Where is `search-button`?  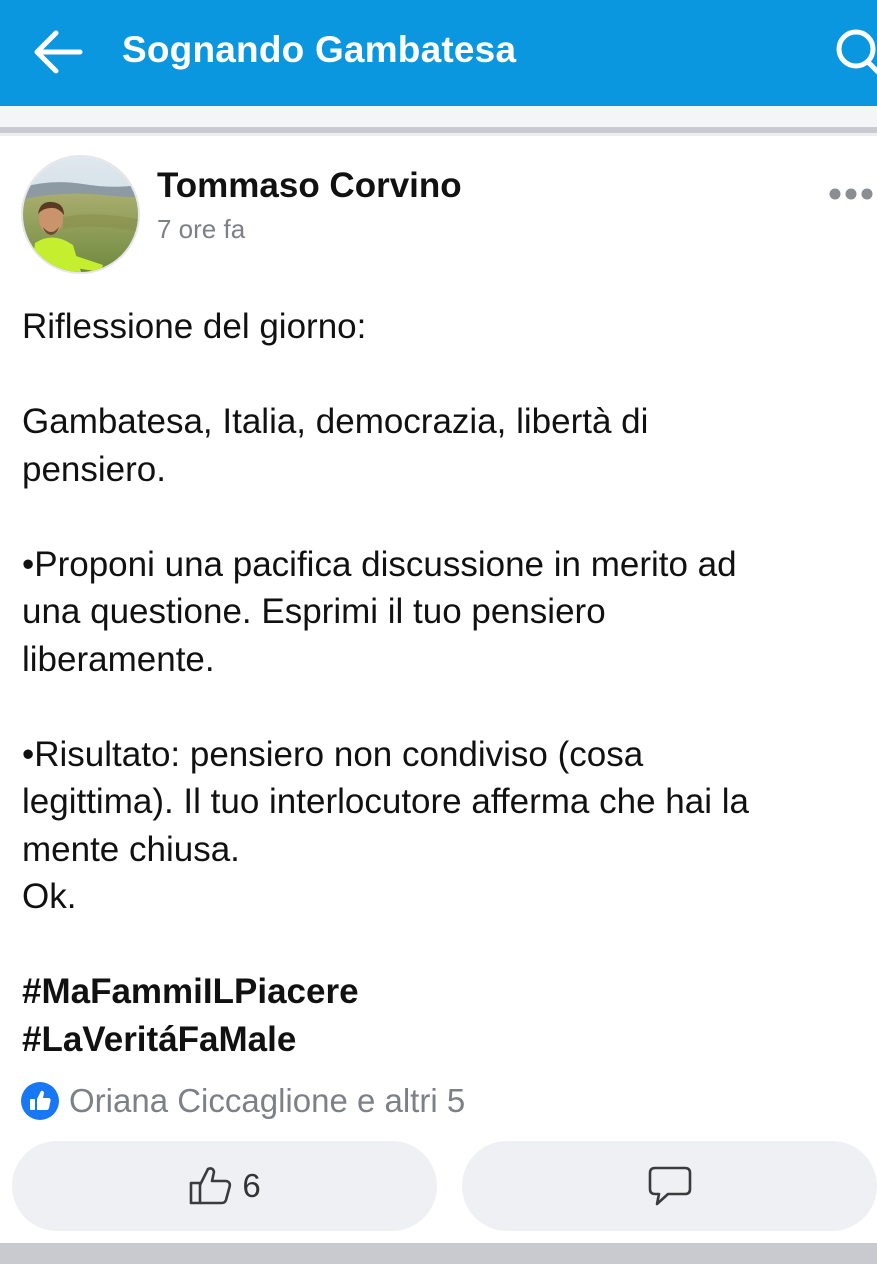 search-button is located at coordinates (852, 53).